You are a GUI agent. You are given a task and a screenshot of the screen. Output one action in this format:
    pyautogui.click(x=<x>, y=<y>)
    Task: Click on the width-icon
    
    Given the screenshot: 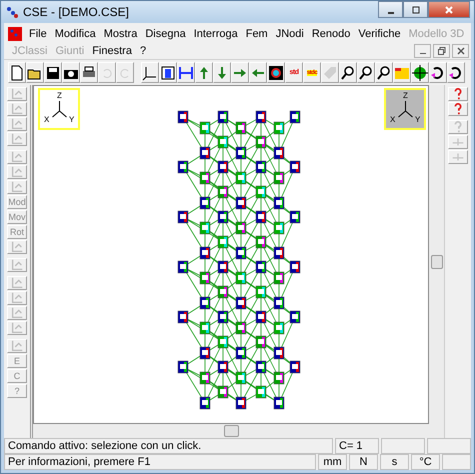 What is the action you would take?
    pyautogui.click(x=186, y=72)
    